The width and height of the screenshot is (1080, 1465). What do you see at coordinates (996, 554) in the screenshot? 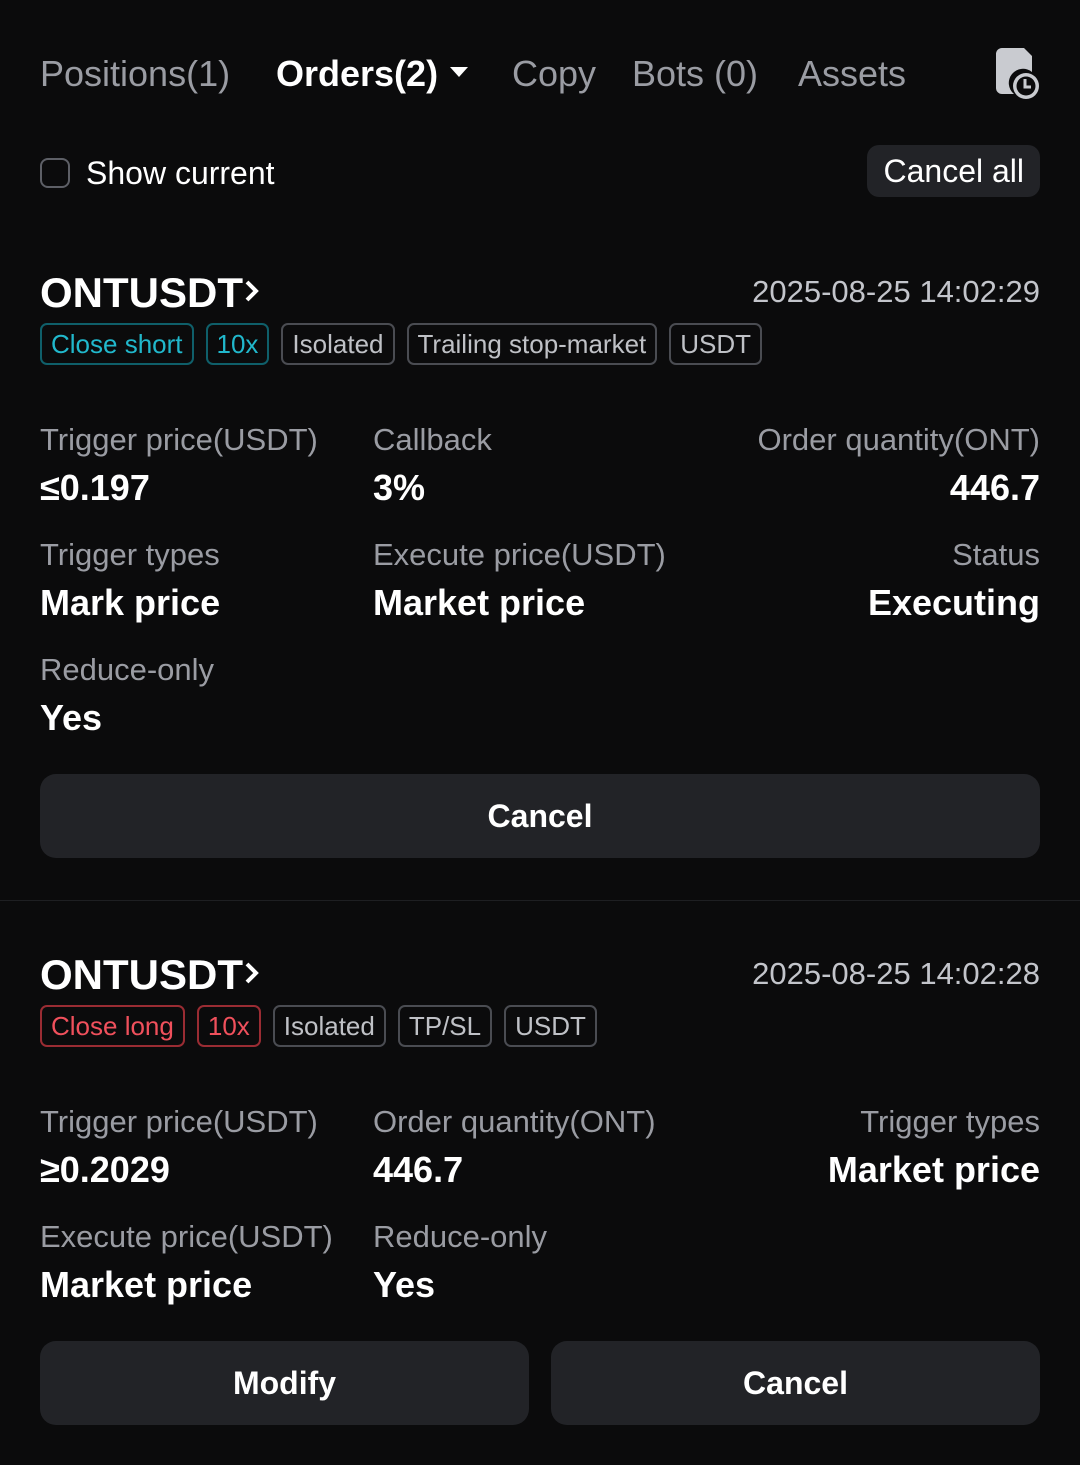
I see `field-label: Status` at bounding box center [996, 554].